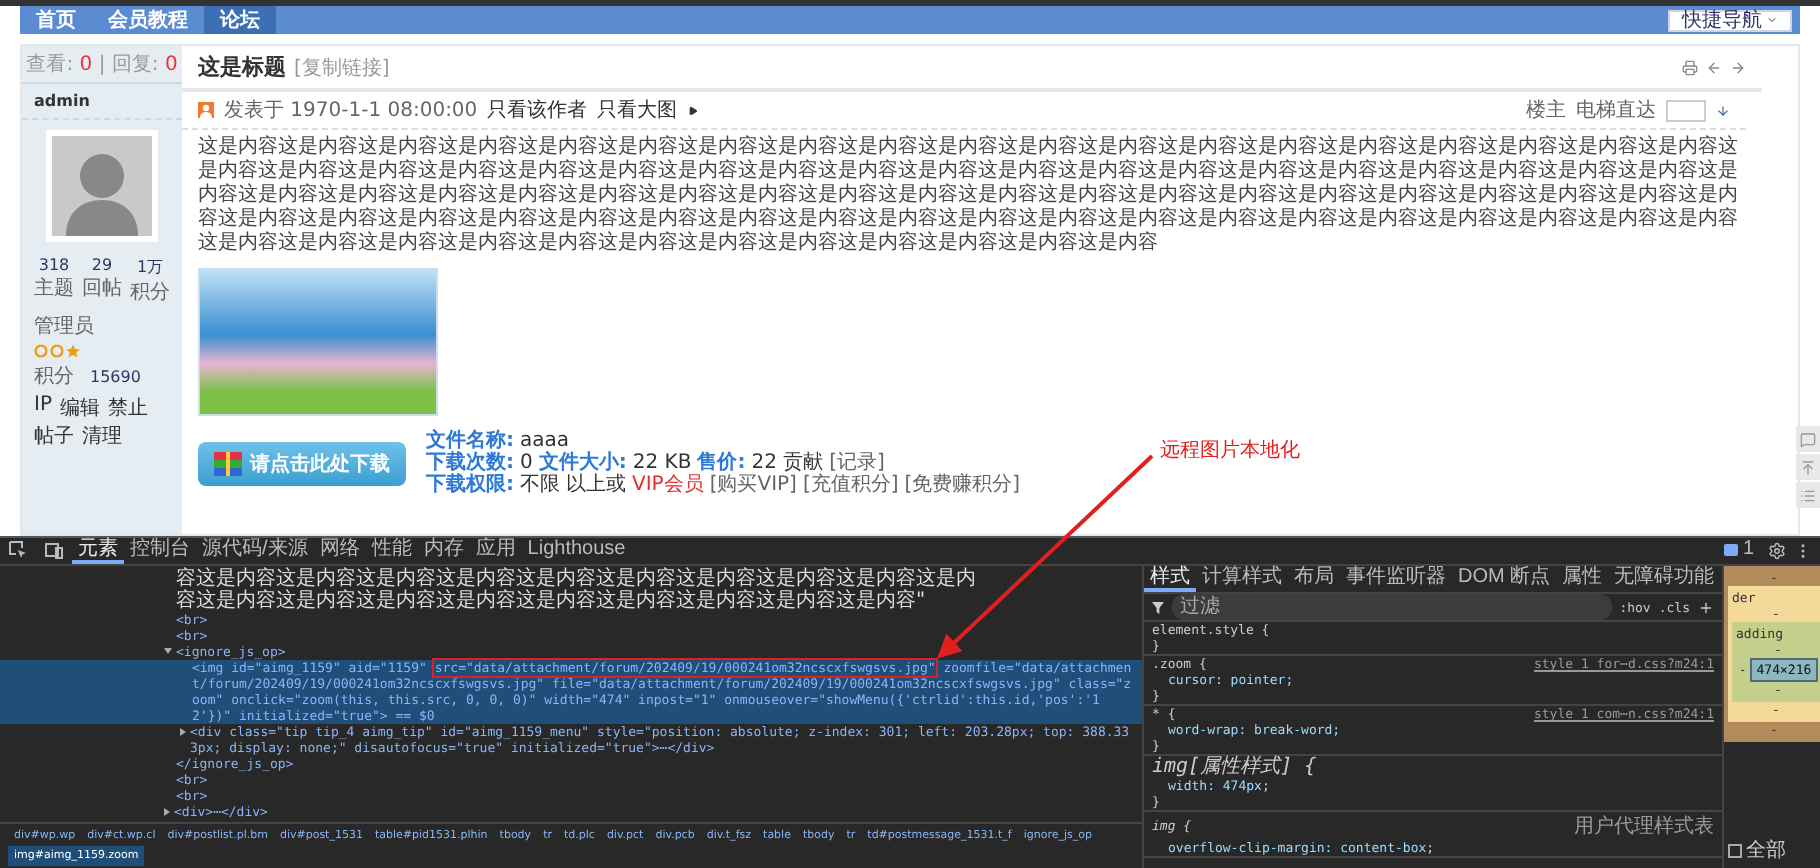 This screenshot has width=1820, height=868. What do you see at coordinates (255, 551) in the screenshot?
I see `devtools-tab: 源代码/来源` at bounding box center [255, 551].